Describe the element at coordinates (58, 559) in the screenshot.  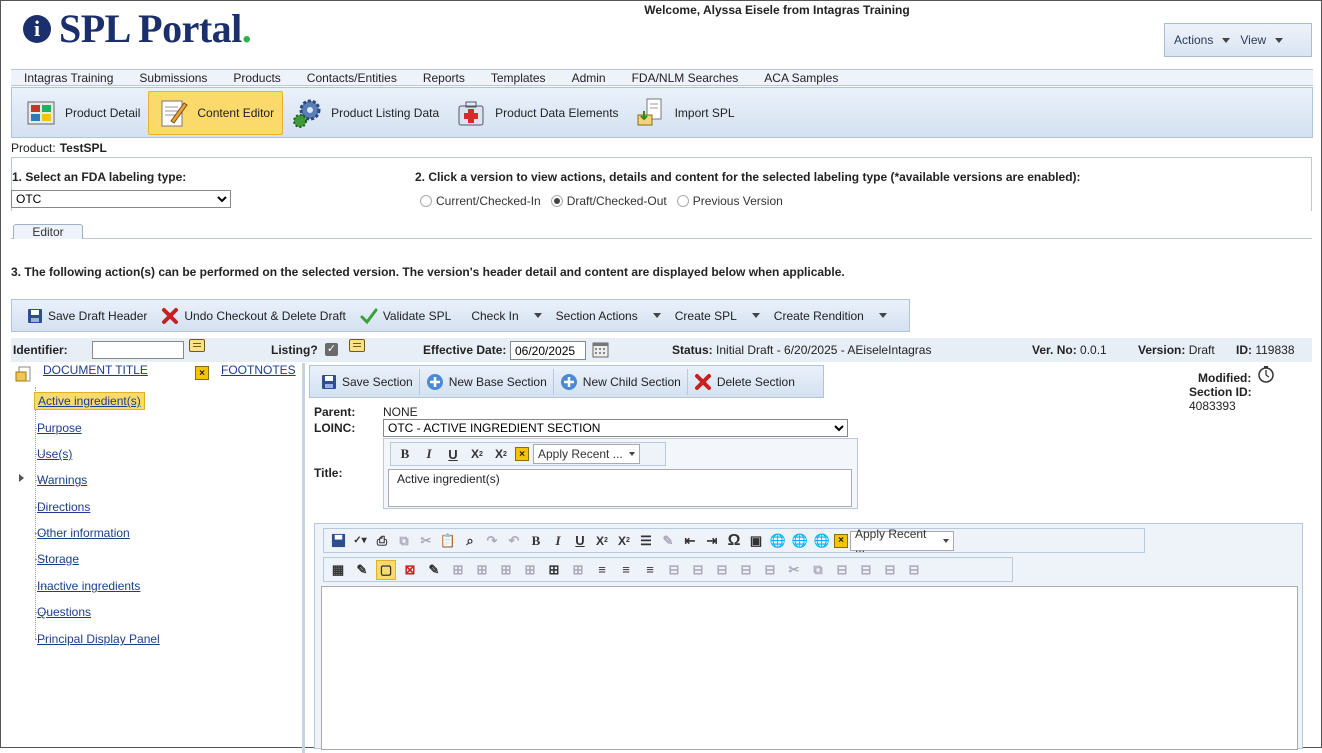
I see `tree-item-storage: Storage` at that location.